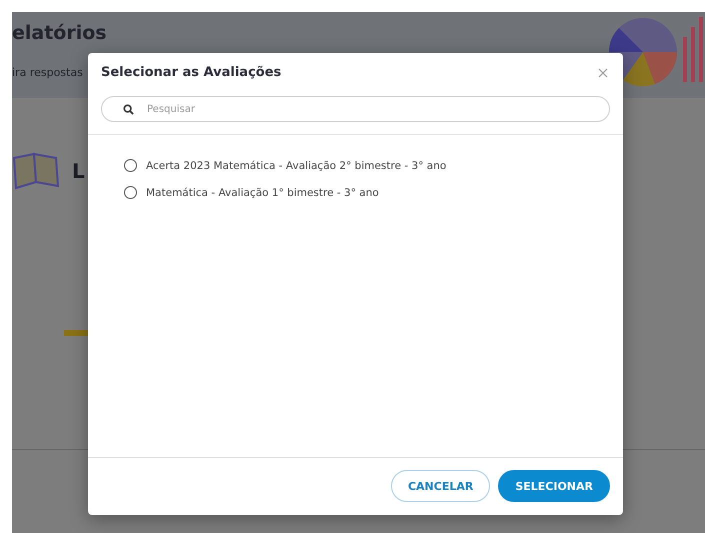 This screenshot has width=705, height=533. I want to click on cancel-button: CANCELAR, so click(440, 486).